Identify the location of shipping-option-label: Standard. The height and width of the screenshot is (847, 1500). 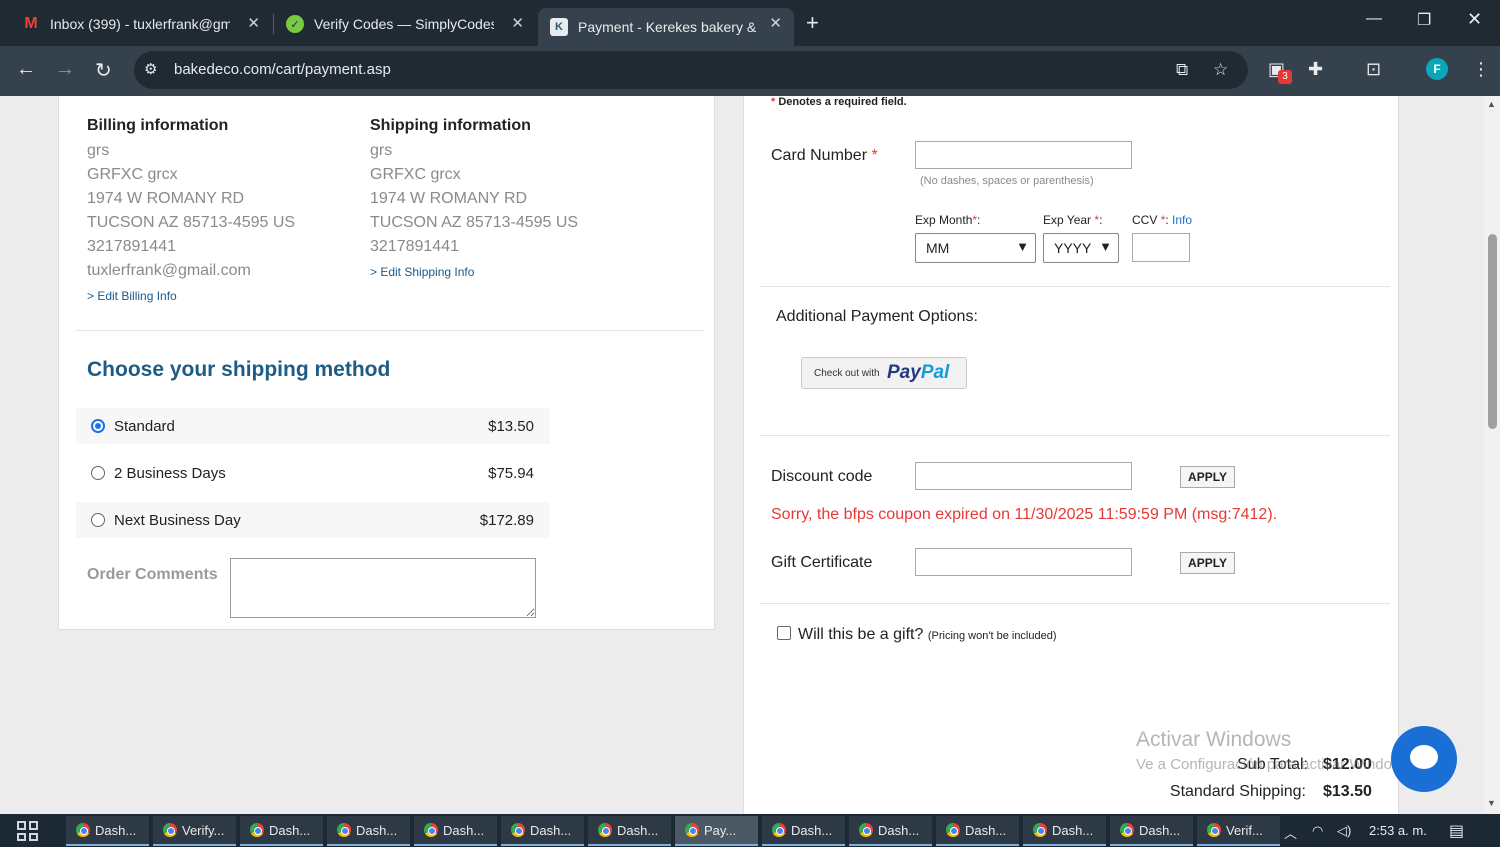
(144, 426).